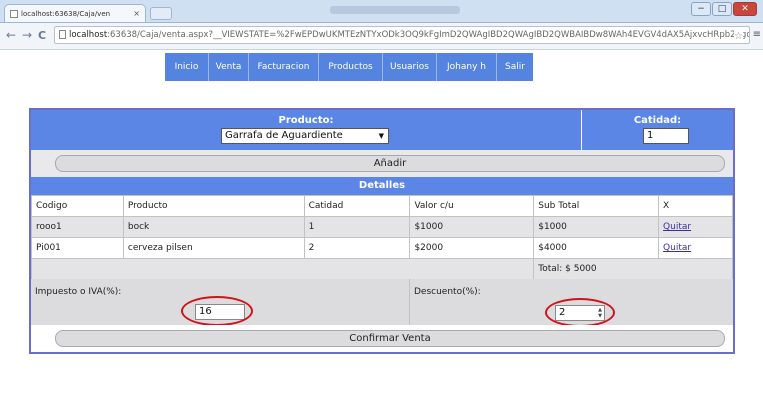 The width and height of the screenshot is (763, 410). I want to click on cell-subtotal: $1000, so click(596, 227).